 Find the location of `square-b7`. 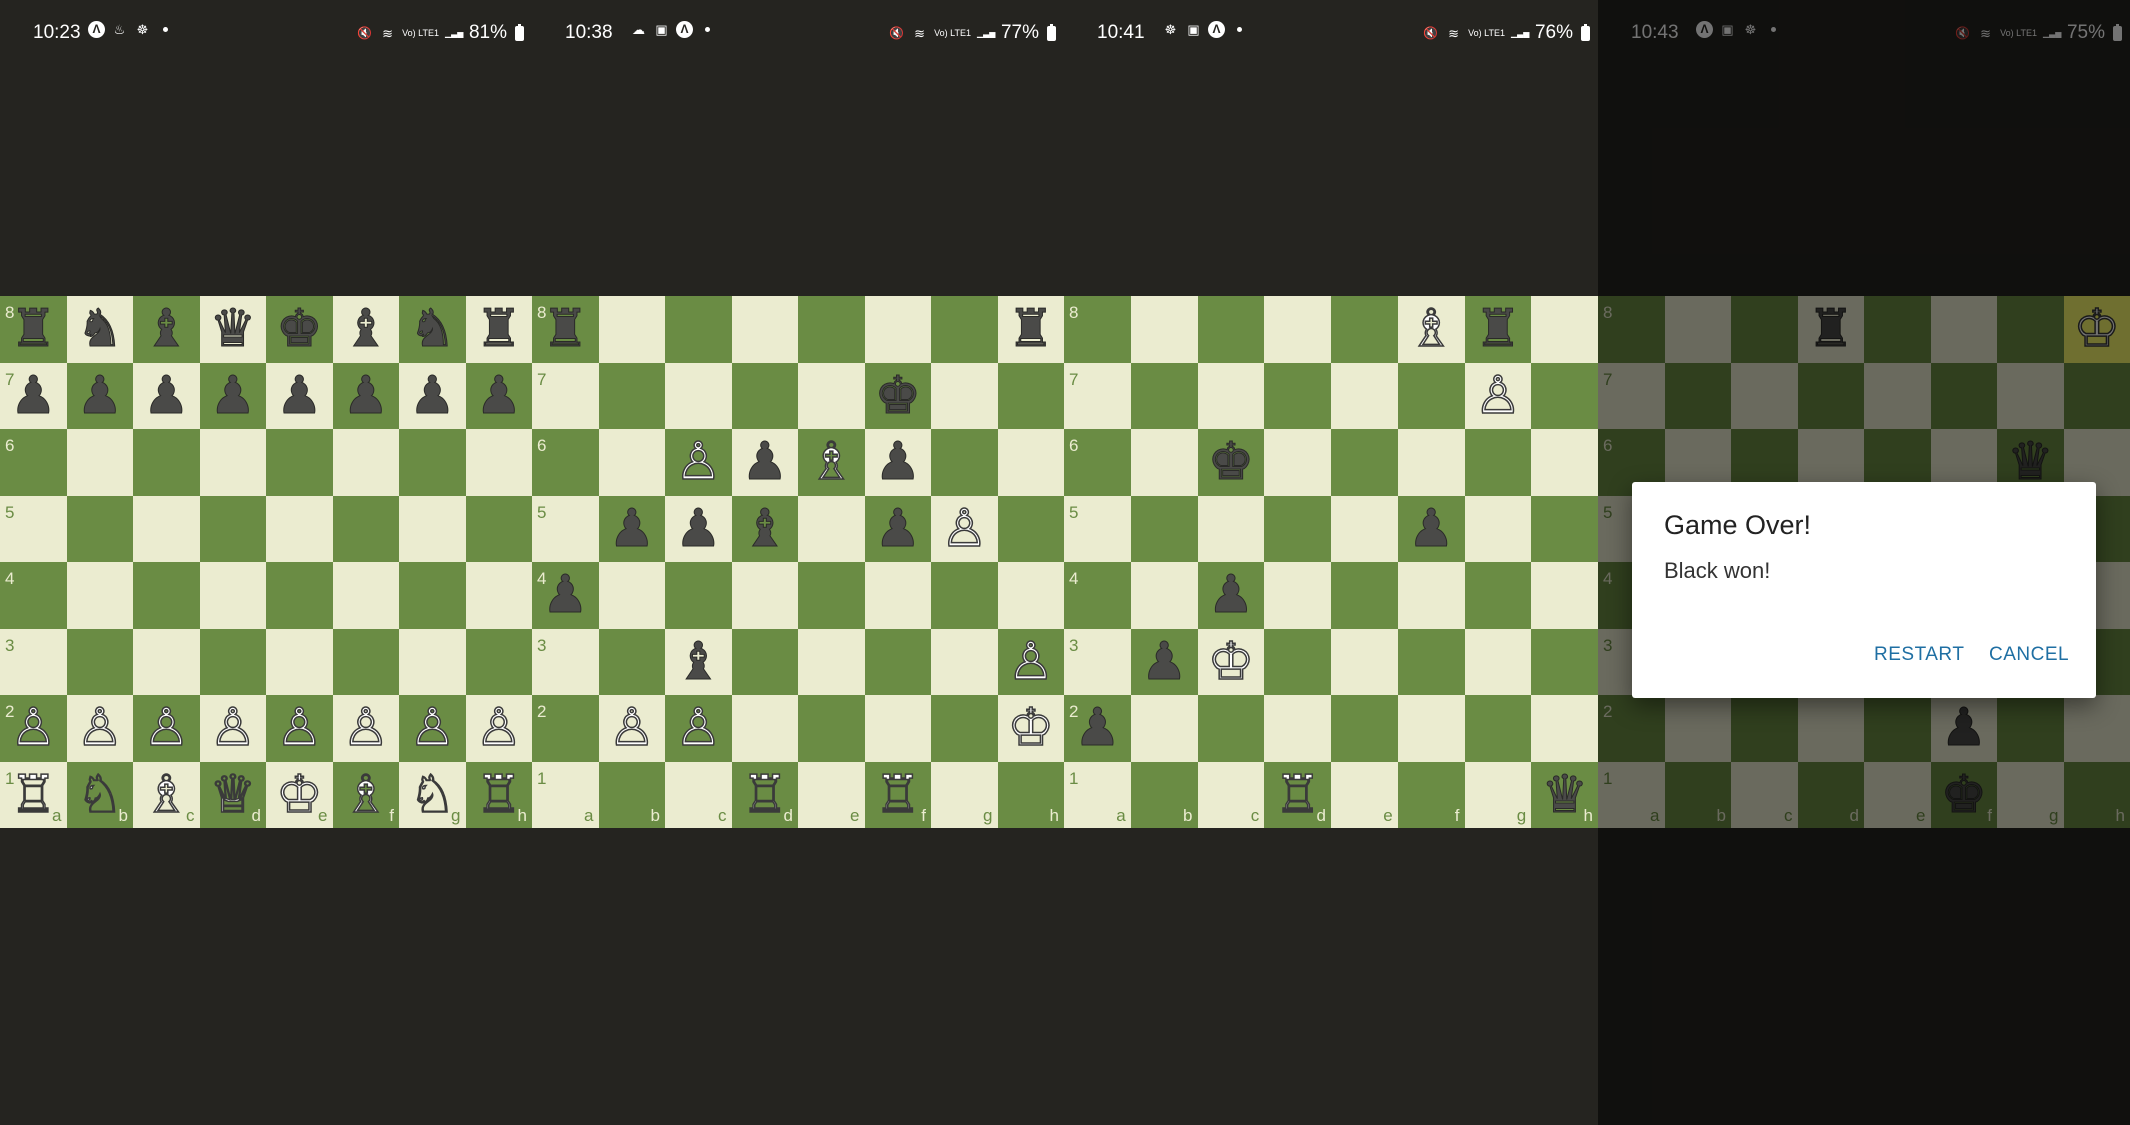

square-b7 is located at coordinates (1164, 395).